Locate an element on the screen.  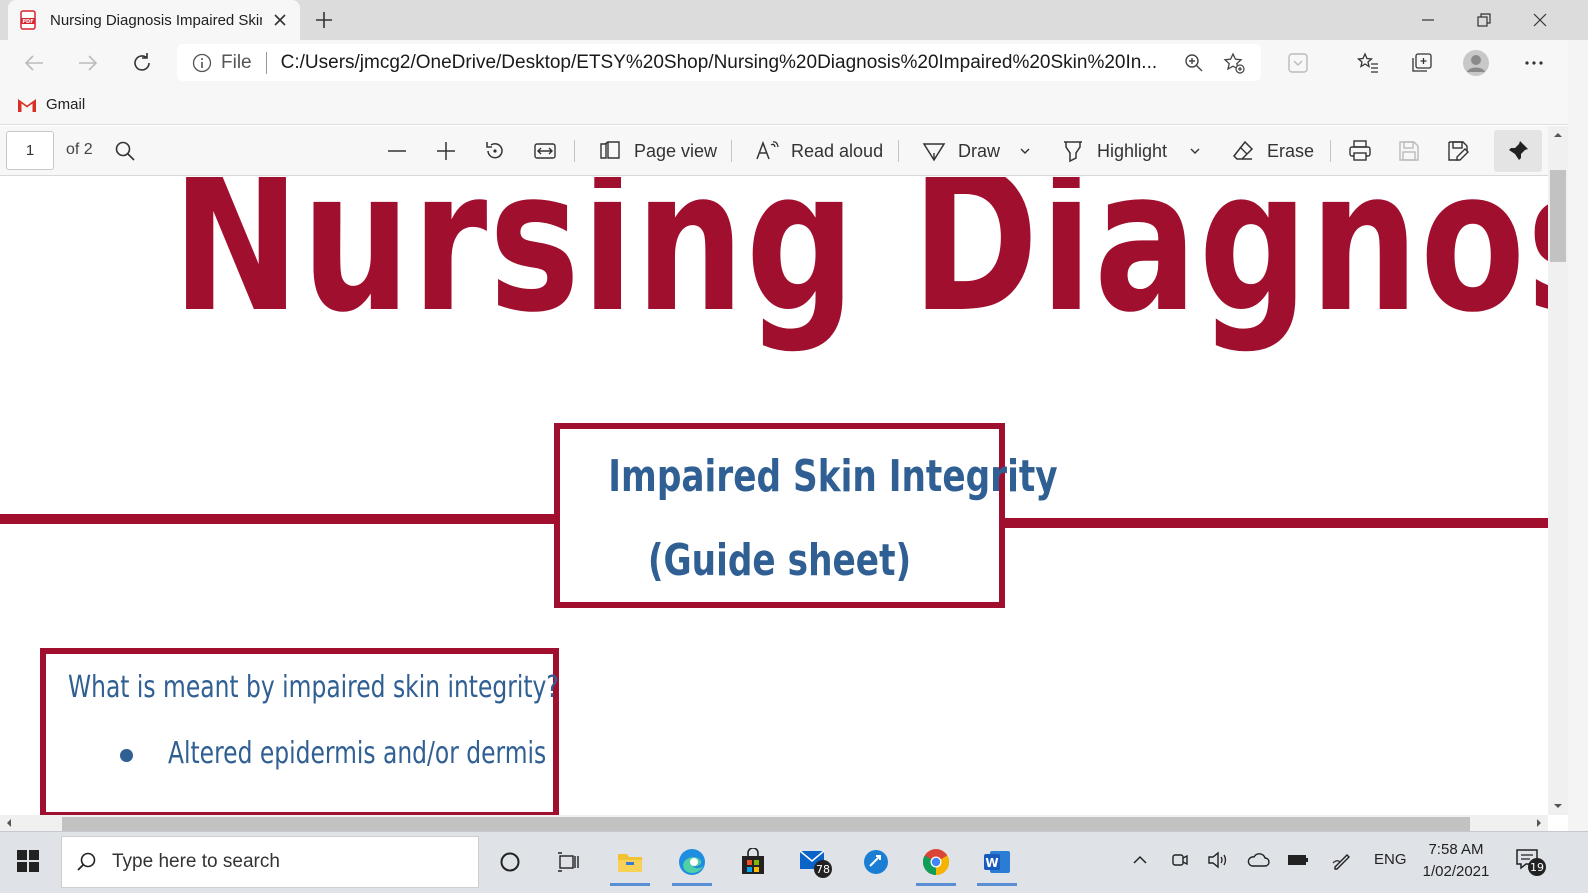
close-tab-icon is located at coordinates (280, 20).